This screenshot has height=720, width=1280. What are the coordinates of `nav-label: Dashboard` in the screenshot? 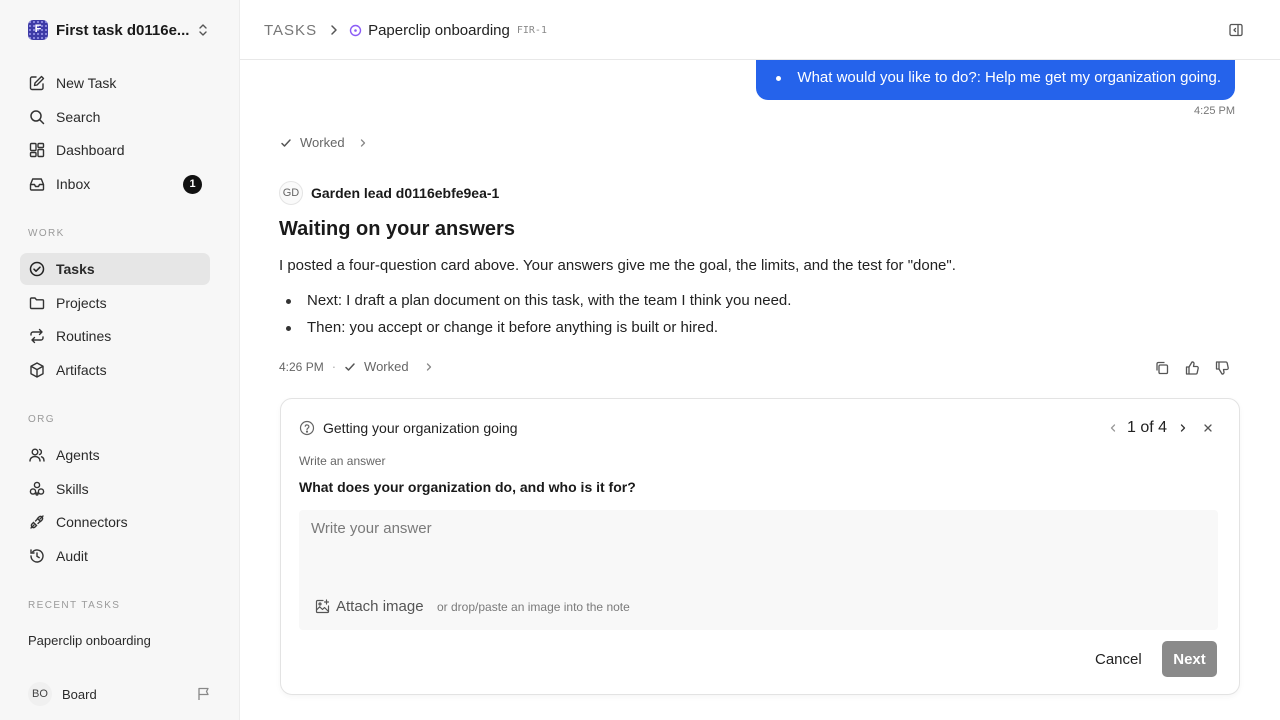 It's located at (90, 150).